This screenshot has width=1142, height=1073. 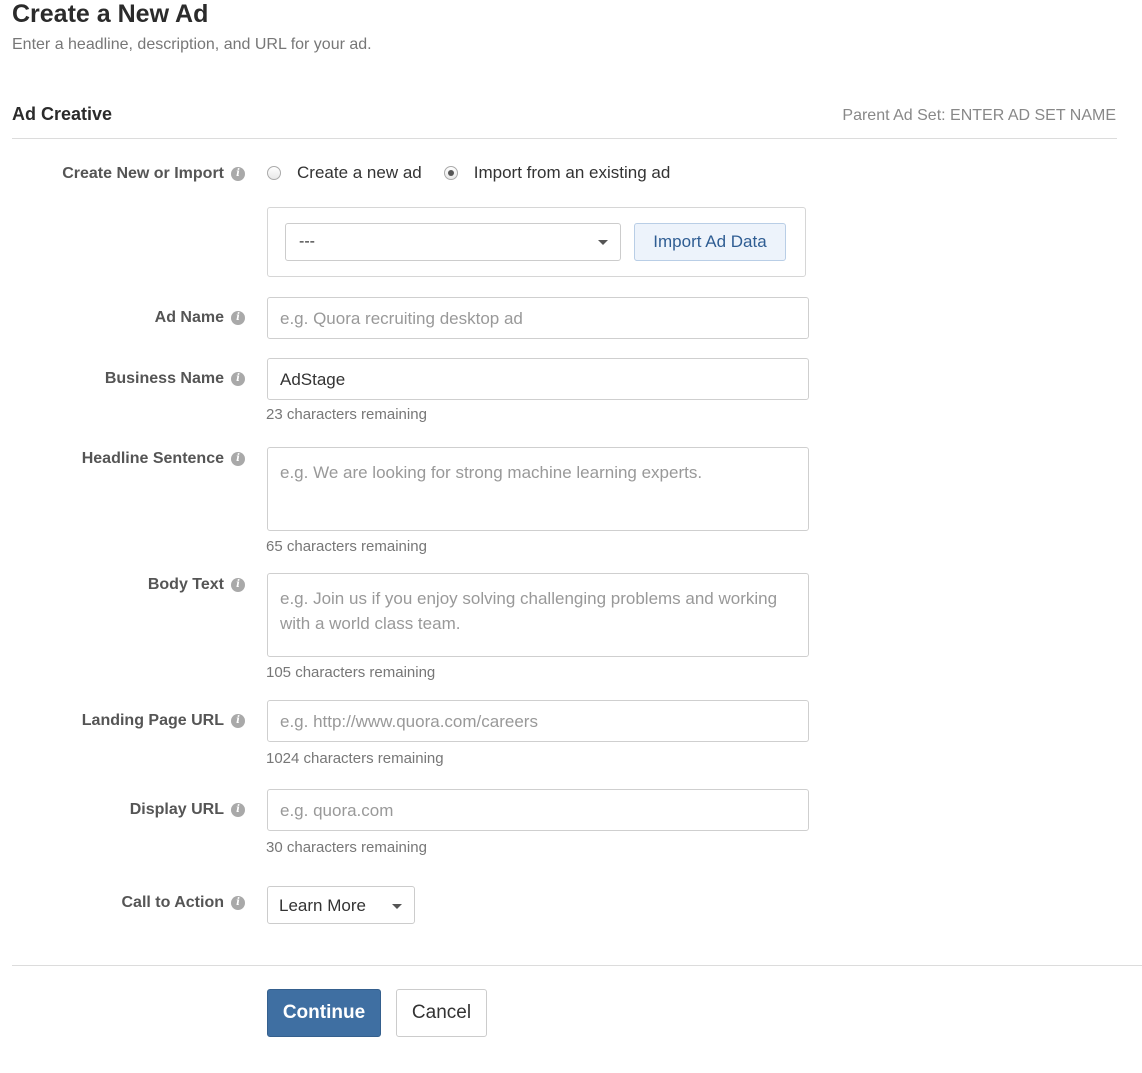 I want to click on cancel-button: Cancel, so click(x=441, y=1013).